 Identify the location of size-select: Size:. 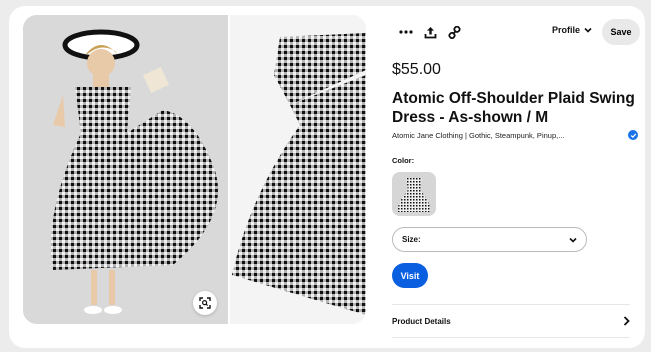
(489, 239).